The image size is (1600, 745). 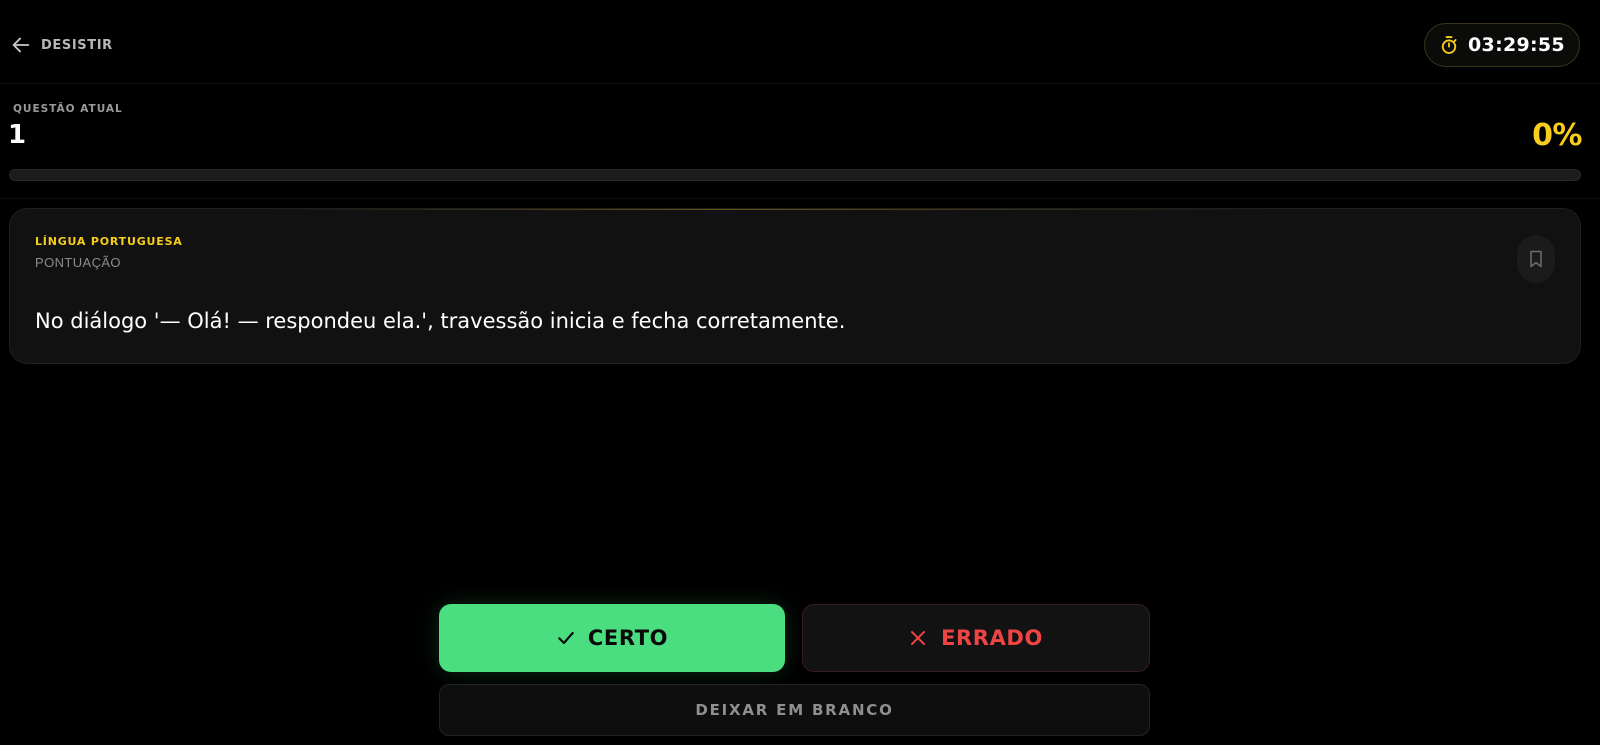 I want to click on leave-blank-label: DEIXAR EM BRANCO, so click(x=794, y=710).